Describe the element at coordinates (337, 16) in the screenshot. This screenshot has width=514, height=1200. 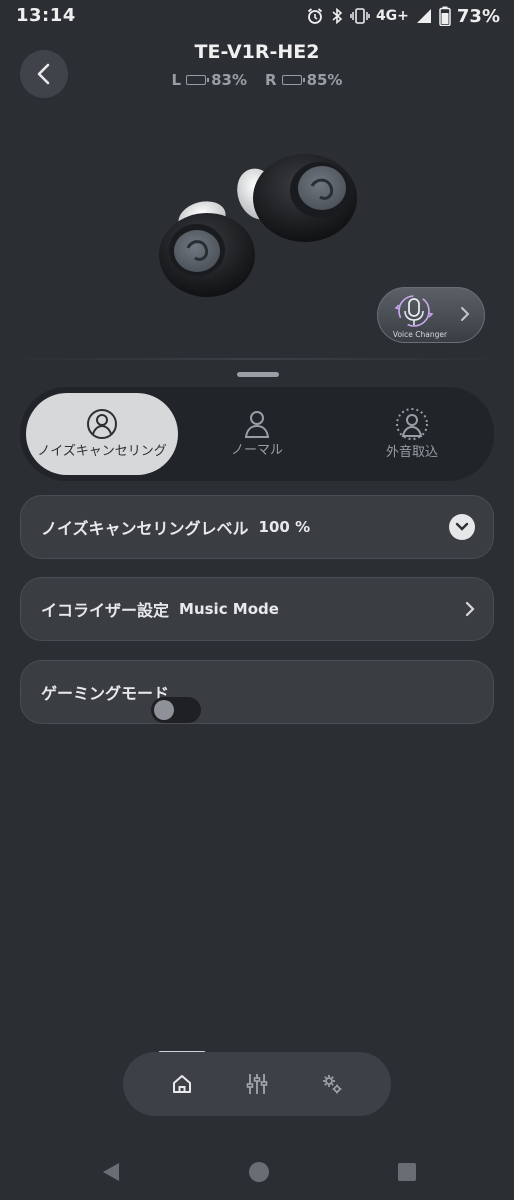
I see `bluetooth-icon` at that location.